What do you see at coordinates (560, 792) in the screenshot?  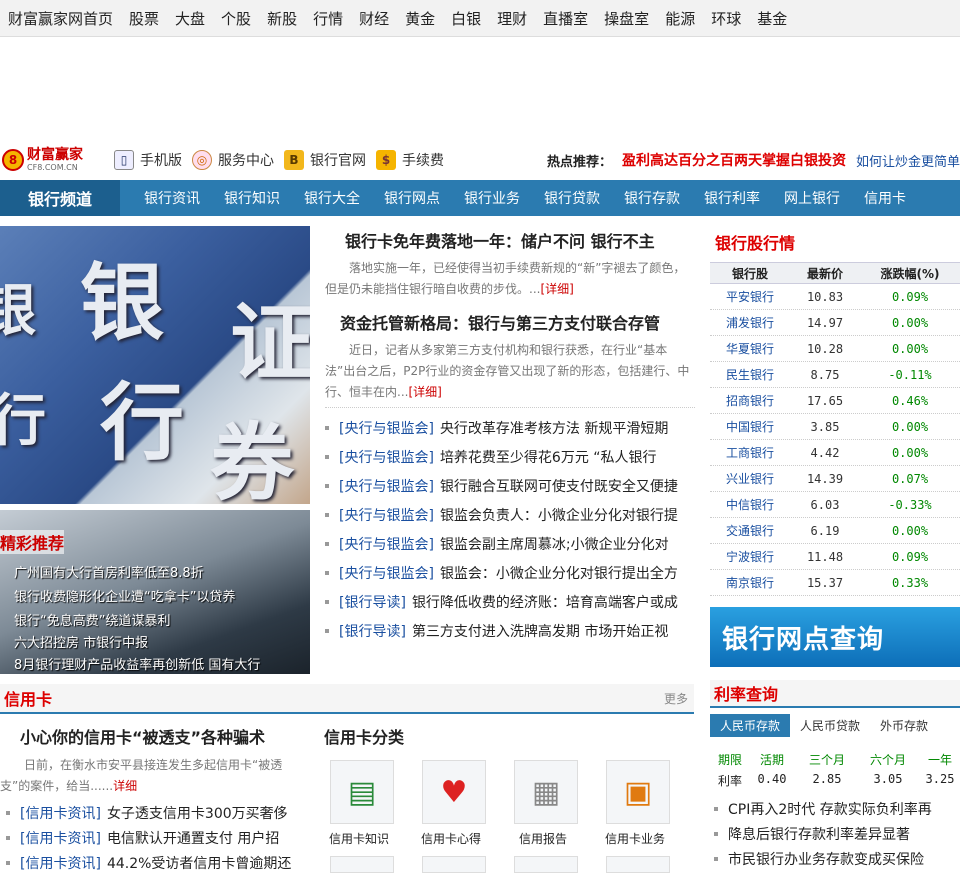 I see `credit-category-item: ▦` at bounding box center [560, 792].